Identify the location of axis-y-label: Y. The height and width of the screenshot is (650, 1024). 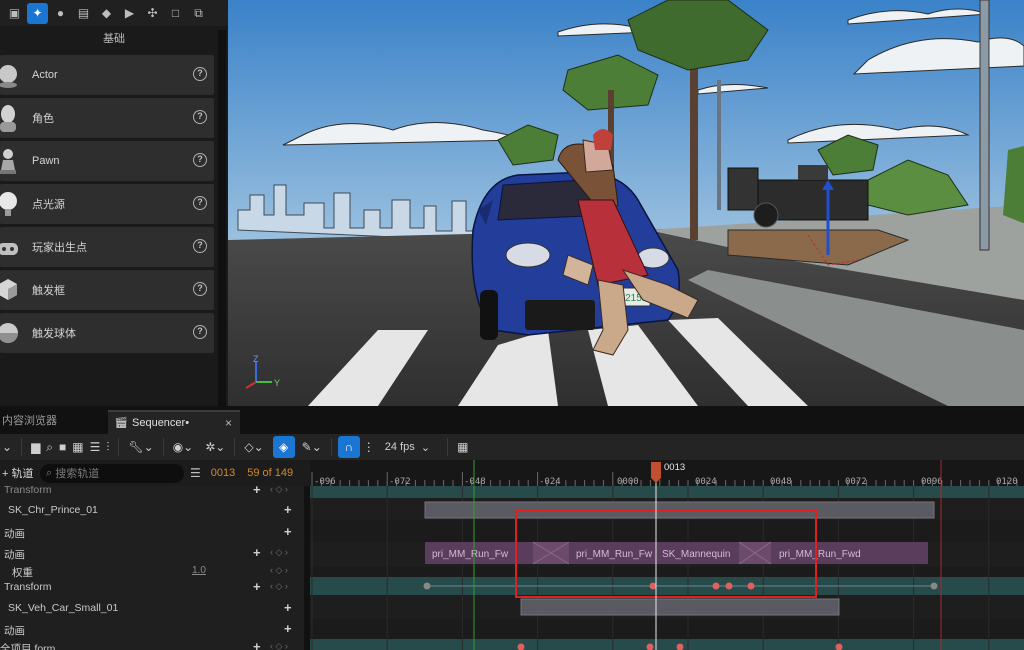
(277, 383).